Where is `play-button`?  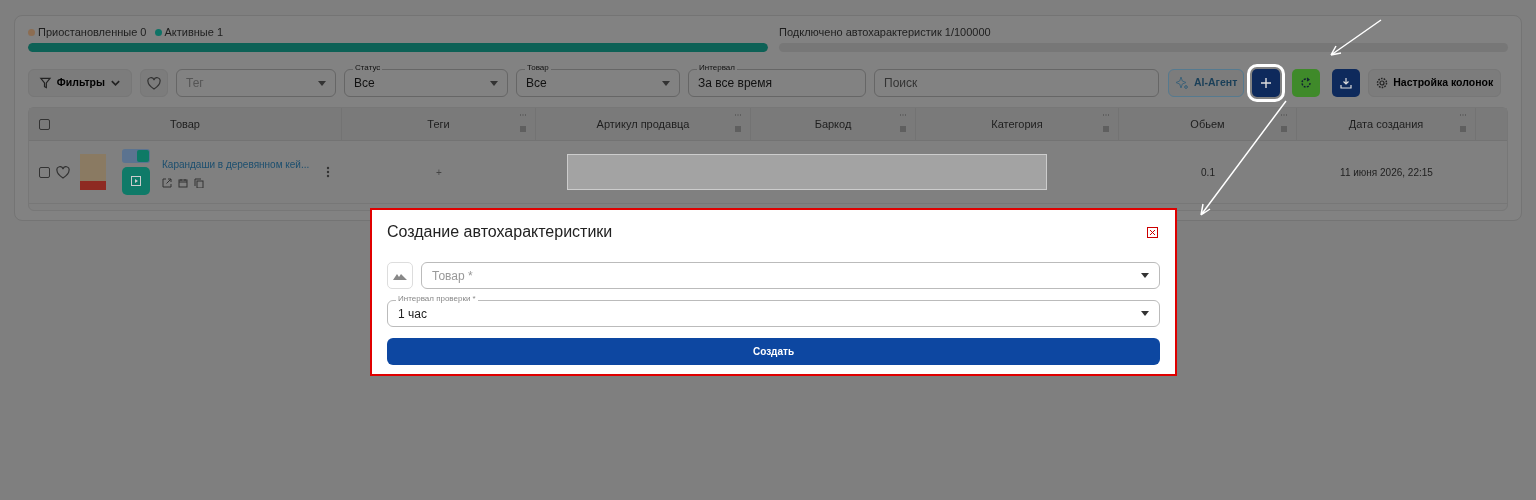
play-button is located at coordinates (136, 181).